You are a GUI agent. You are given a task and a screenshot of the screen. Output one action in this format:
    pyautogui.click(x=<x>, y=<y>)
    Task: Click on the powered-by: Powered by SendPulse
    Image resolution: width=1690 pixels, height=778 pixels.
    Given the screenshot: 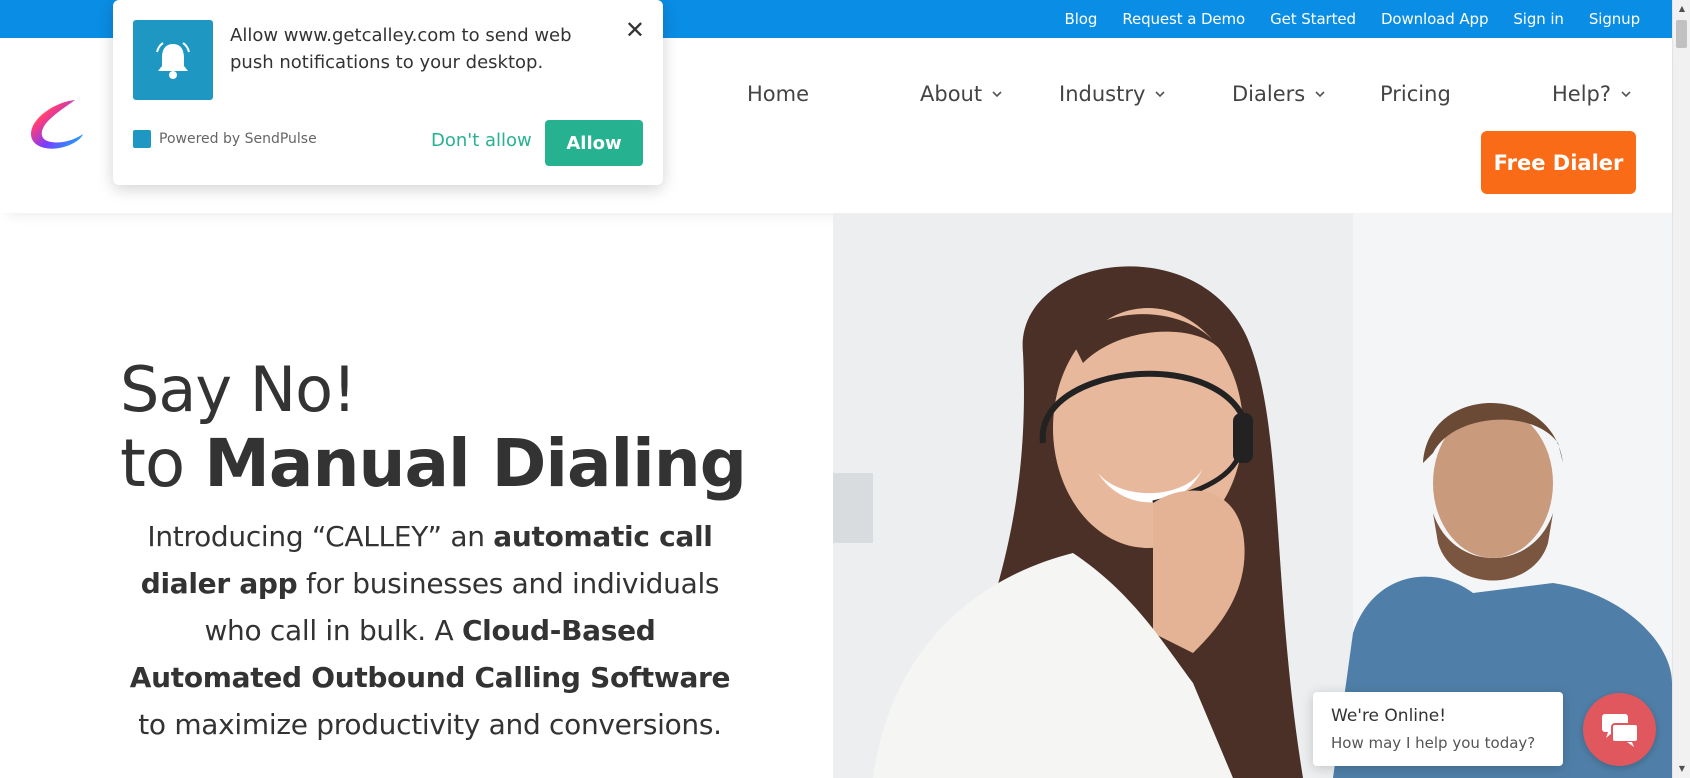 What is the action you would take?
    pyautogui.click(x=225, y=139)
    